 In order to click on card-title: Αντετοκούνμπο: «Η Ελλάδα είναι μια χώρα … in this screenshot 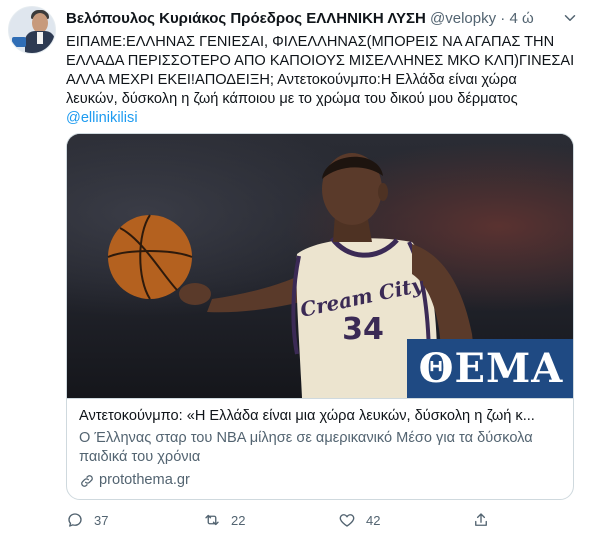, I will do `click(321, 416)`.